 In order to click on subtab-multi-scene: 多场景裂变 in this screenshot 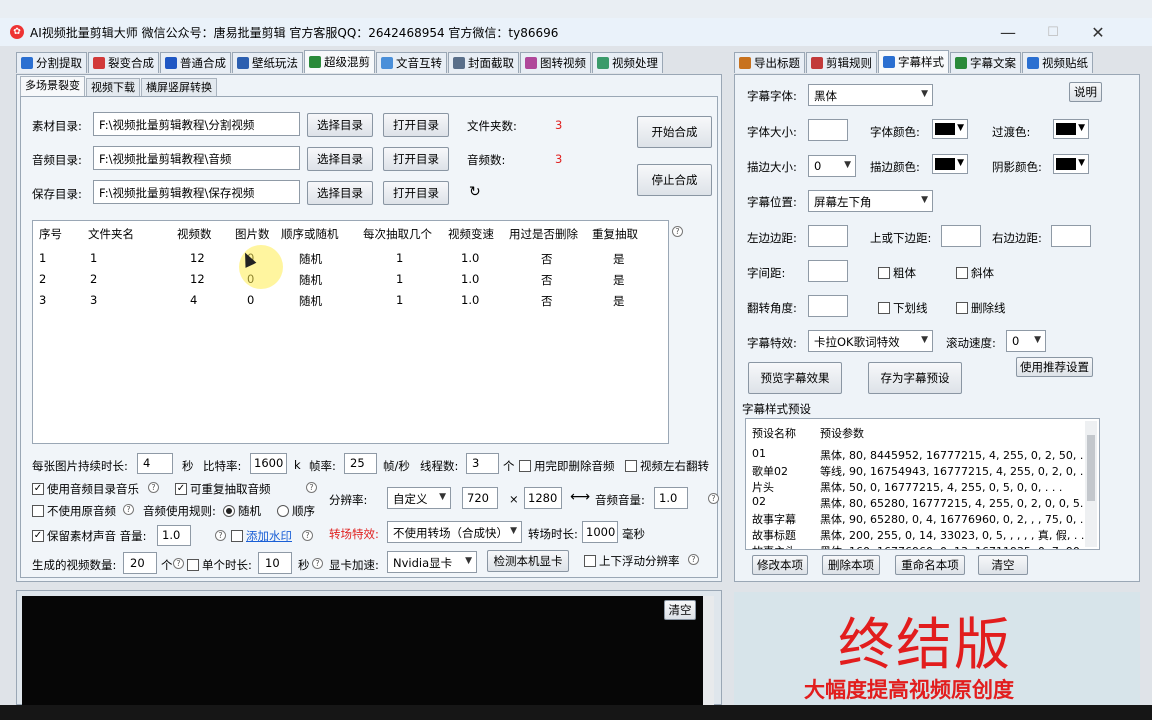, I will do `click(52, 86)`.